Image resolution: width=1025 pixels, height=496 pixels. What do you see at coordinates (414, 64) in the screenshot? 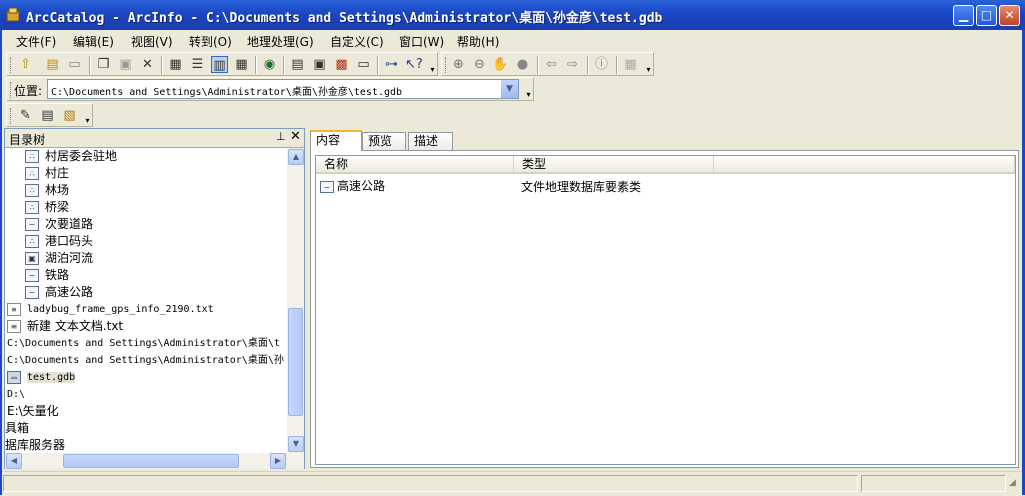
I see `whats-this-icon: ↖?` at bounding box center [414, 64].